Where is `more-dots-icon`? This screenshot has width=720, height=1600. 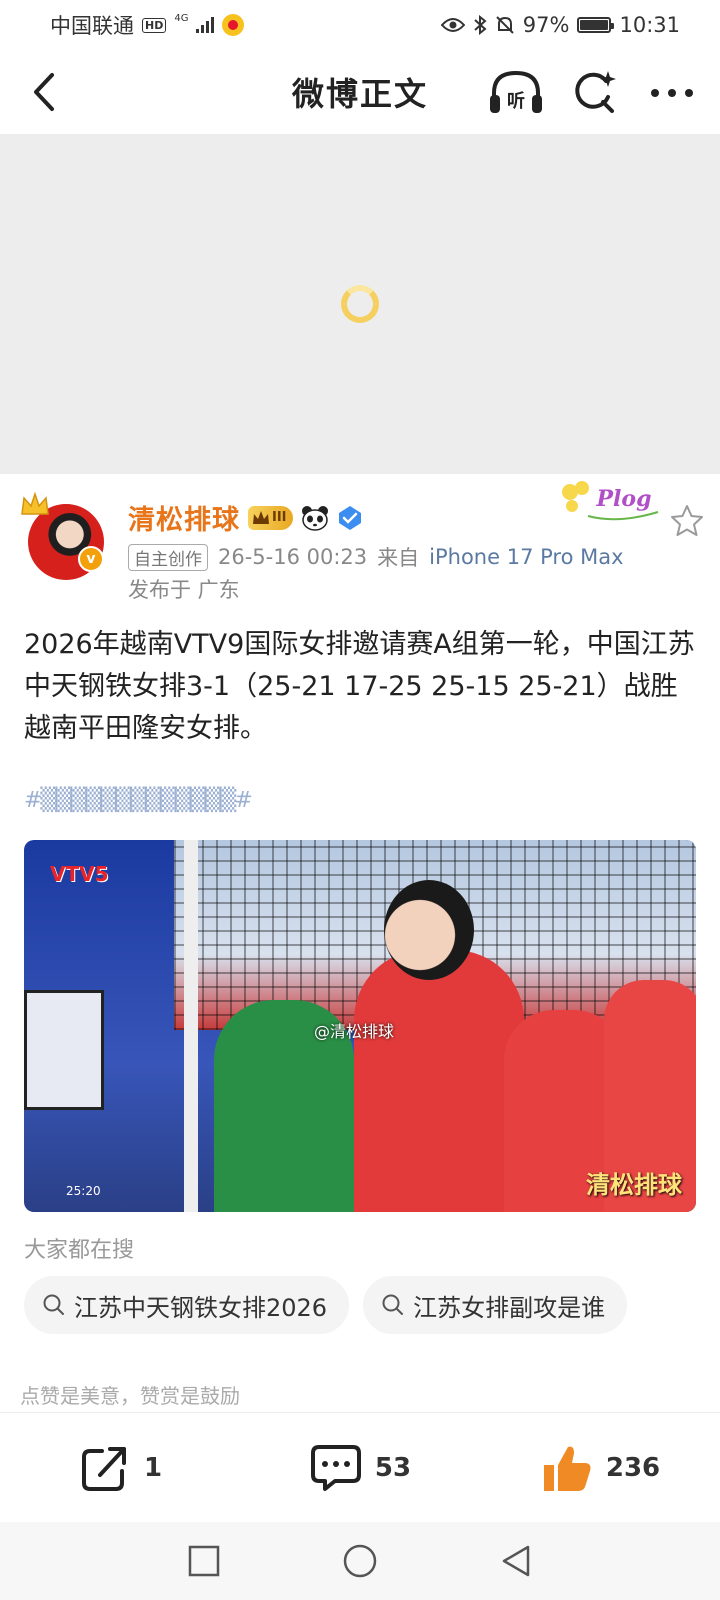
more-dots-icon is located at coordinates (672, 93).